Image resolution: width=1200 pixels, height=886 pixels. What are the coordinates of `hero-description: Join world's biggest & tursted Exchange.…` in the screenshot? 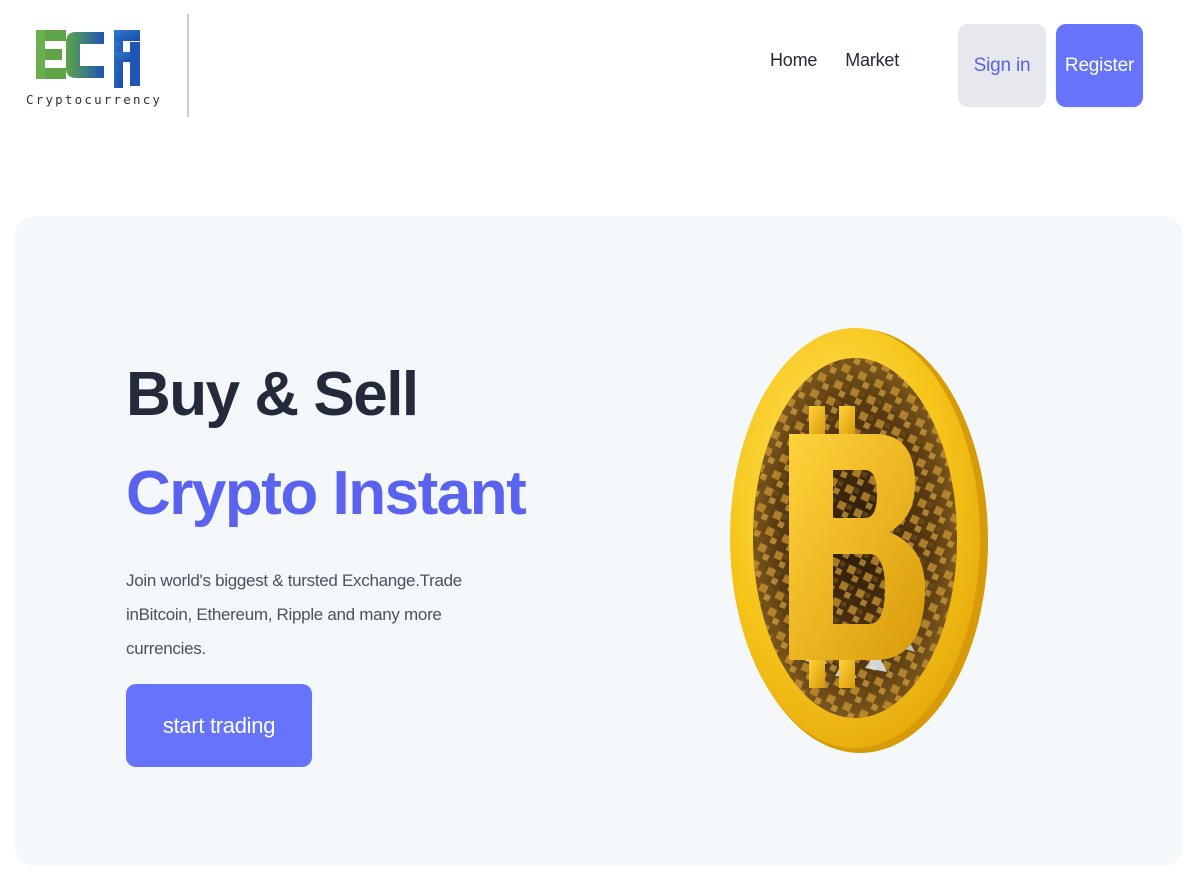 It's located at (294, 614).